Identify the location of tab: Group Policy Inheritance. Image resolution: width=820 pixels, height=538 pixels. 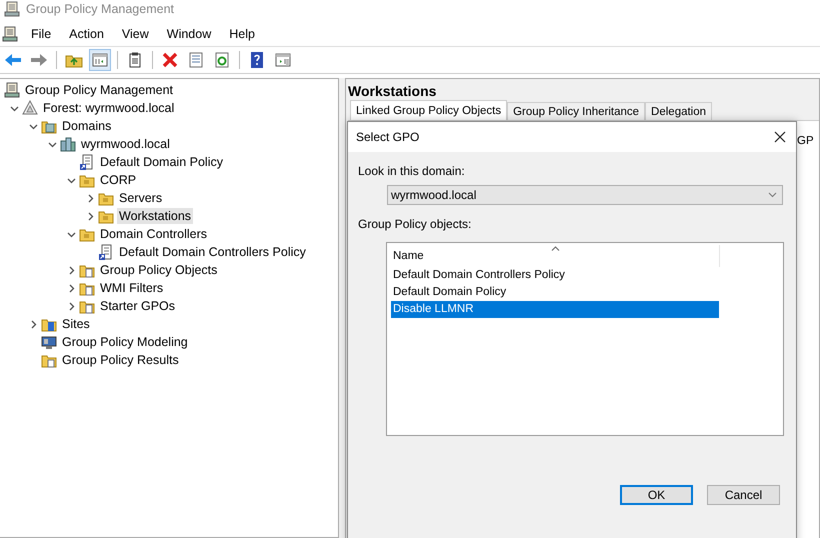
(576, 111).